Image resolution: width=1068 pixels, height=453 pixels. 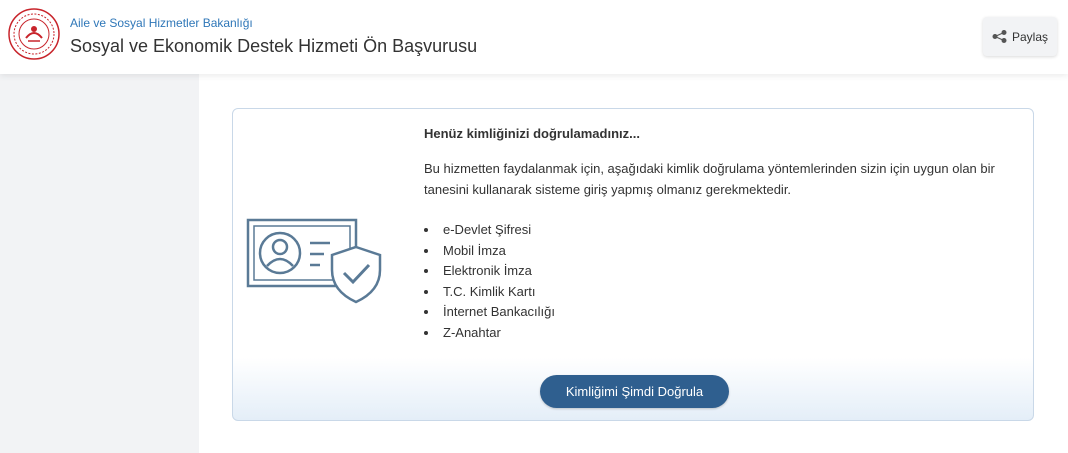 I want to click on list-item: e-Devlet Şifresi, so click(x=489, y=230).